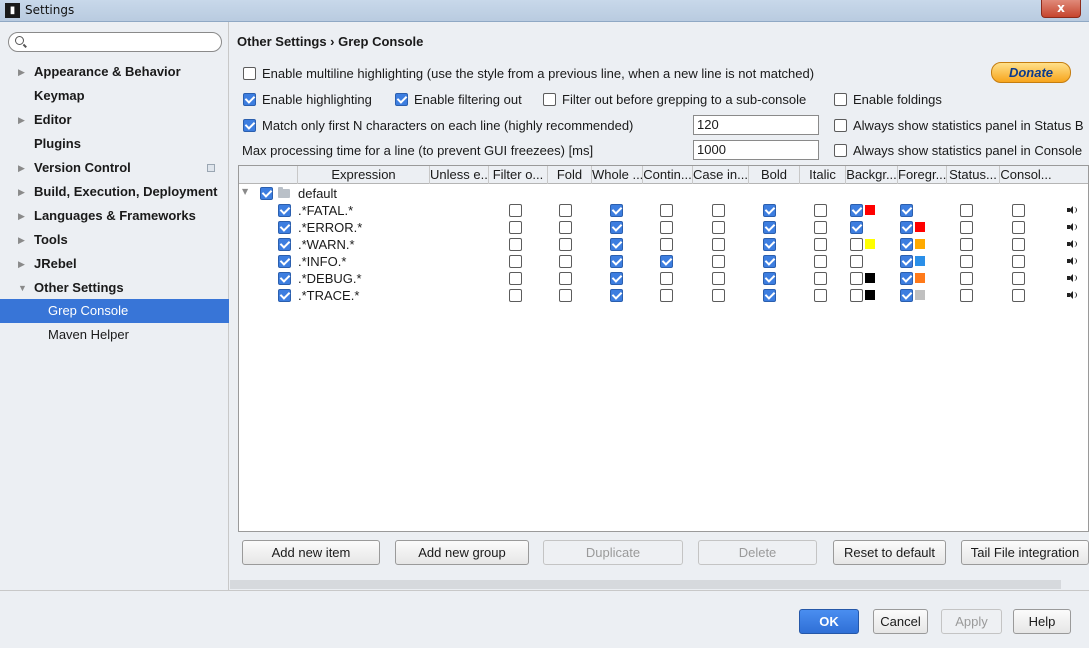 Image resolution: width=1089 pixels, height=648 pixels. Describe the element at coordinates (21, 72) in the screenshot. I see `chevron-right-icon: ▶` at that location.